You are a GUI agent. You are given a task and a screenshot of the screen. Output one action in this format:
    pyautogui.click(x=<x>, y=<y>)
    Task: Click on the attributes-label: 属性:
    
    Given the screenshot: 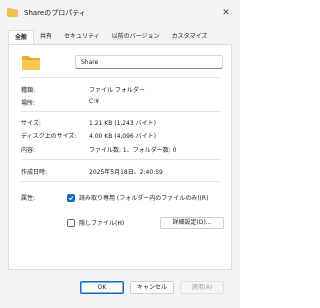 What is the action you would take?
    pyautogui.click(x=28, y=198)
    